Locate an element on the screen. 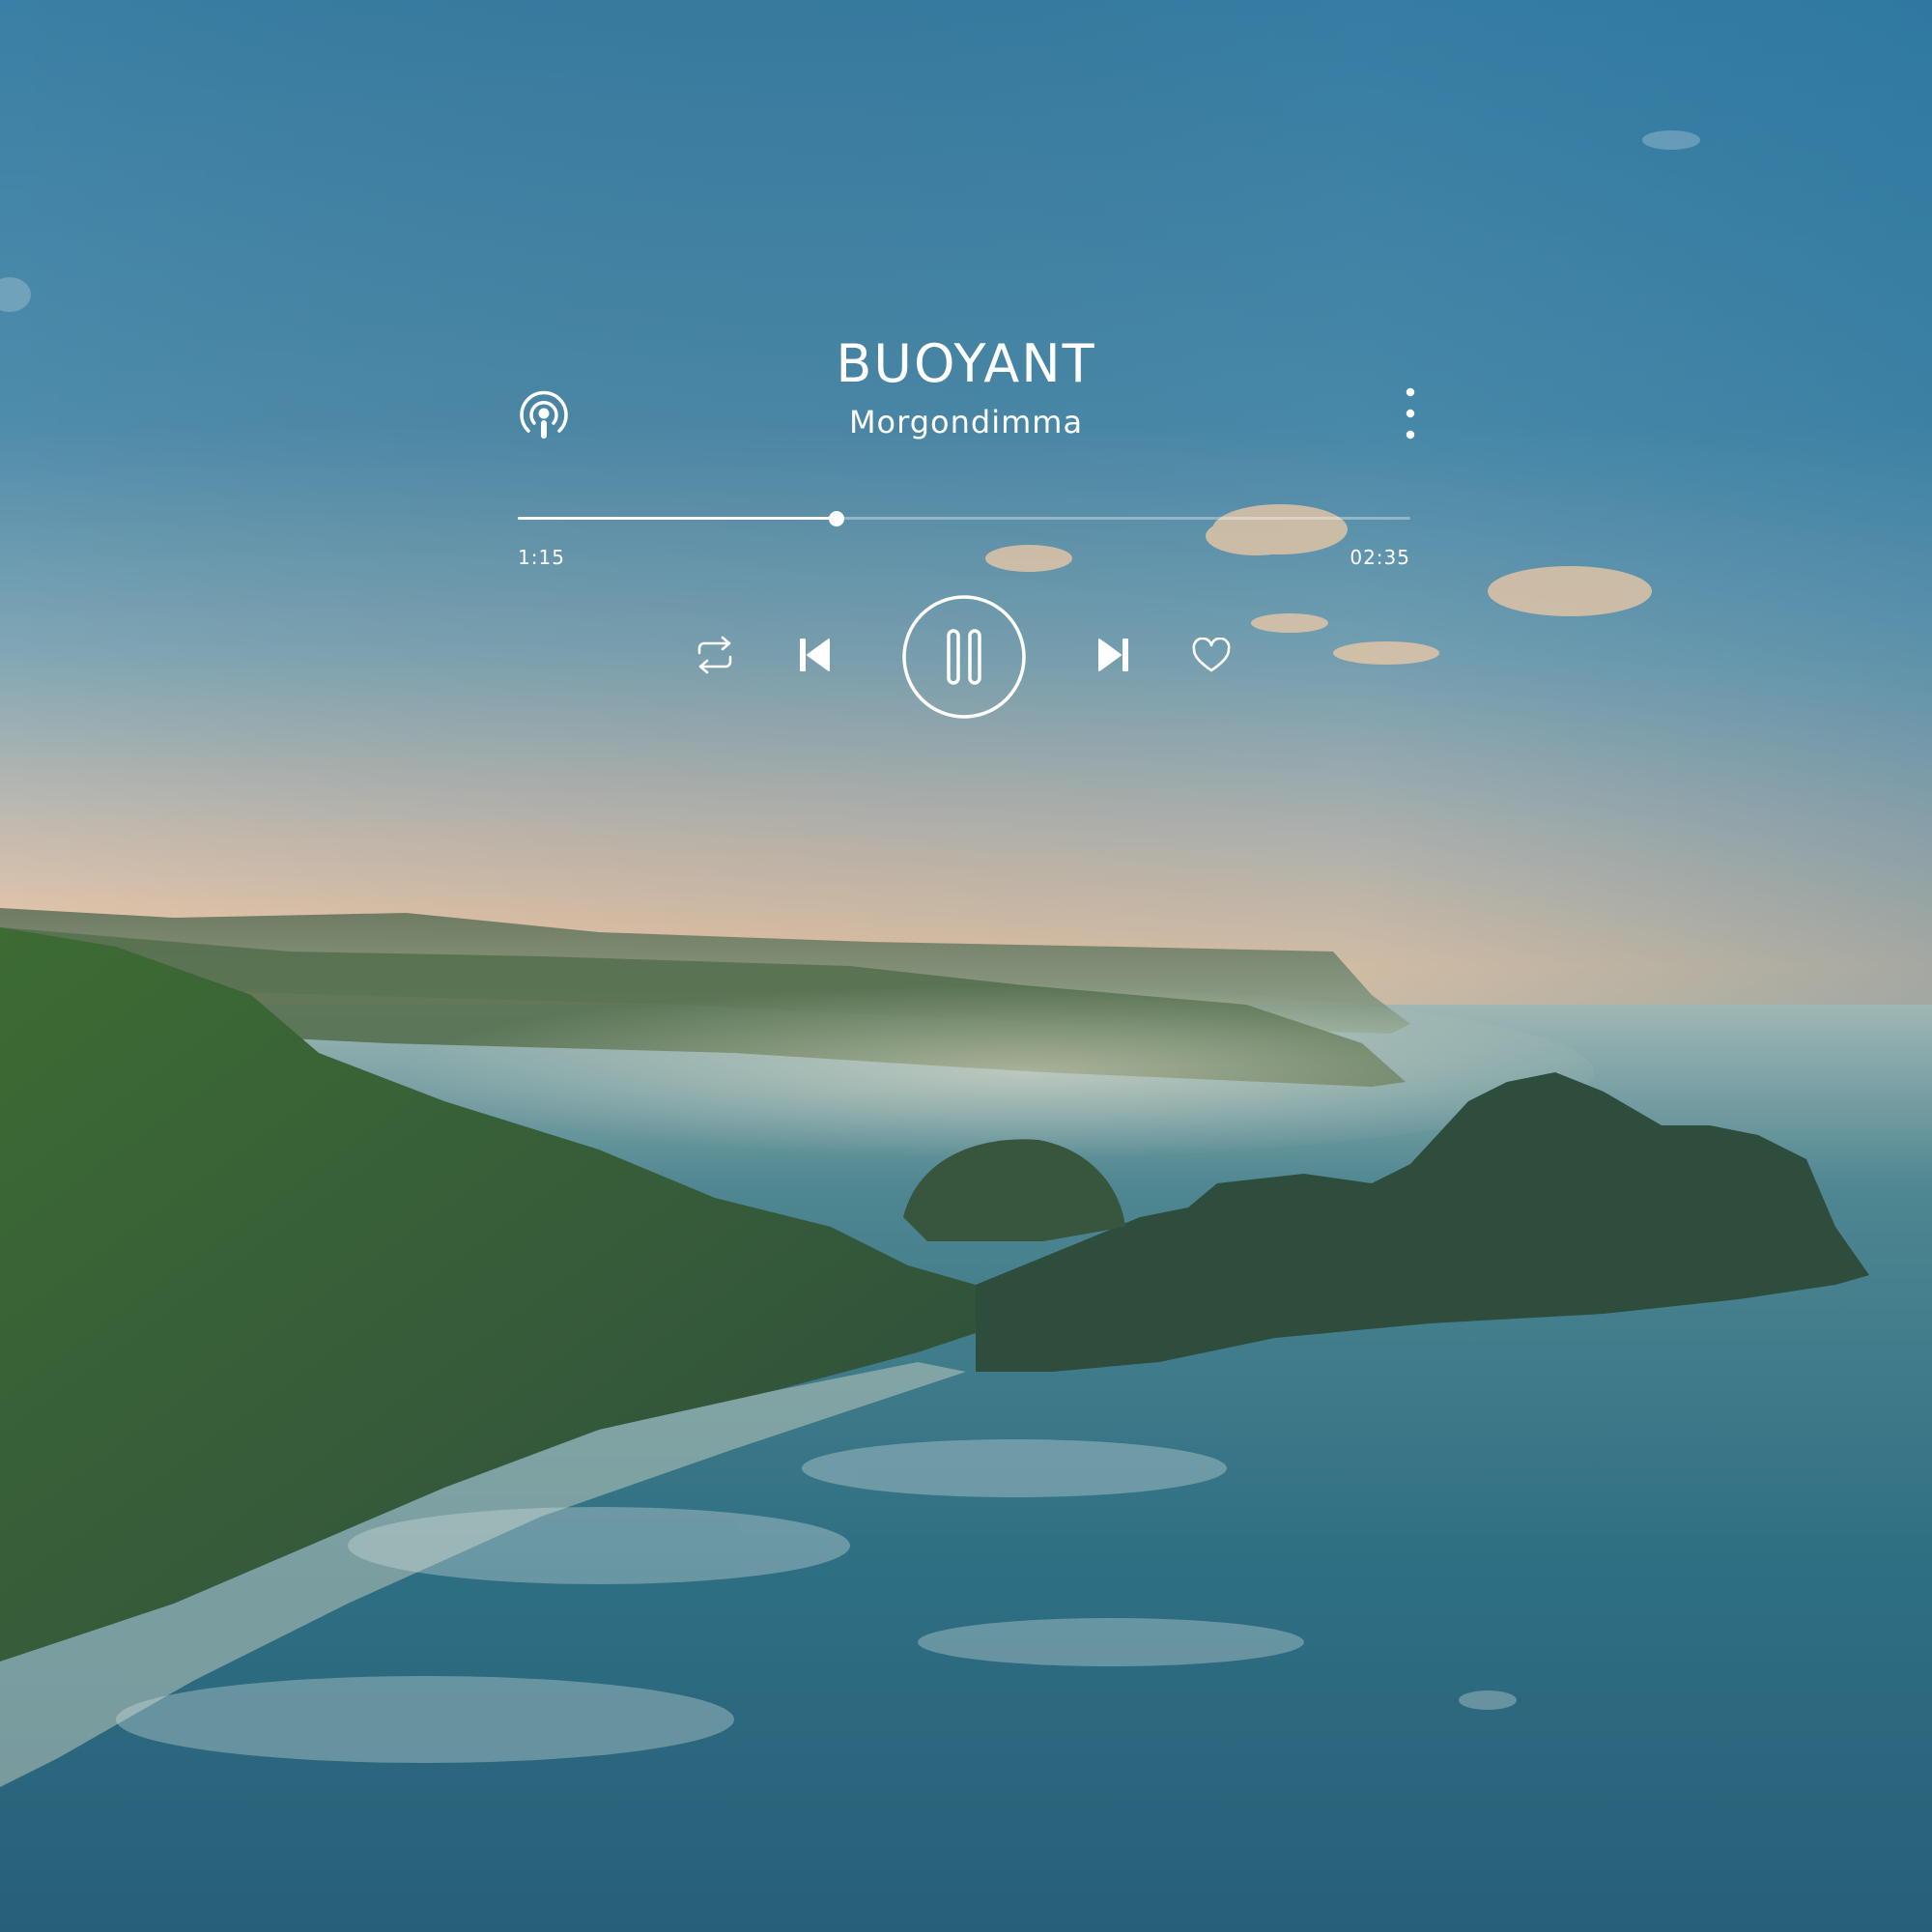 The height and width of the screenshot is (1932, 1932). progress-fill is located at coordinates (677, 518).